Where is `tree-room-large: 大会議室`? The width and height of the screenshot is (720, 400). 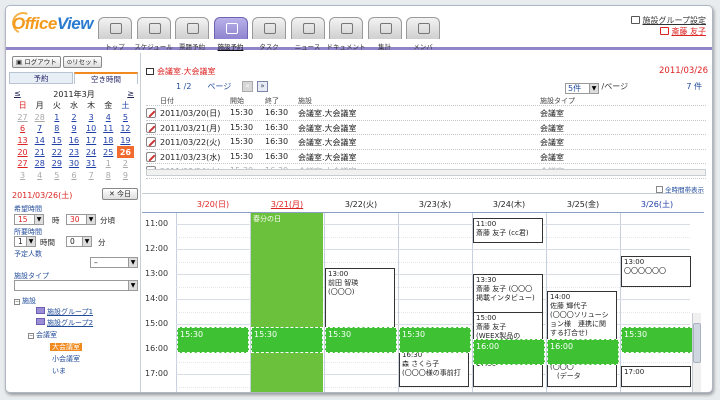 tree-room-large: 大会議室 is located at coordinates (66, 347).